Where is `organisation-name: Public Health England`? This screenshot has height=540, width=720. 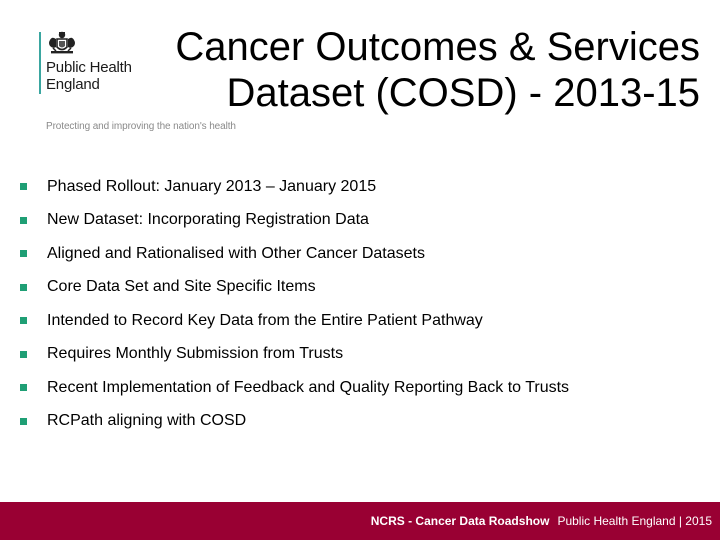 organisation-name: Public Health England is located at coordinates (89, 76).